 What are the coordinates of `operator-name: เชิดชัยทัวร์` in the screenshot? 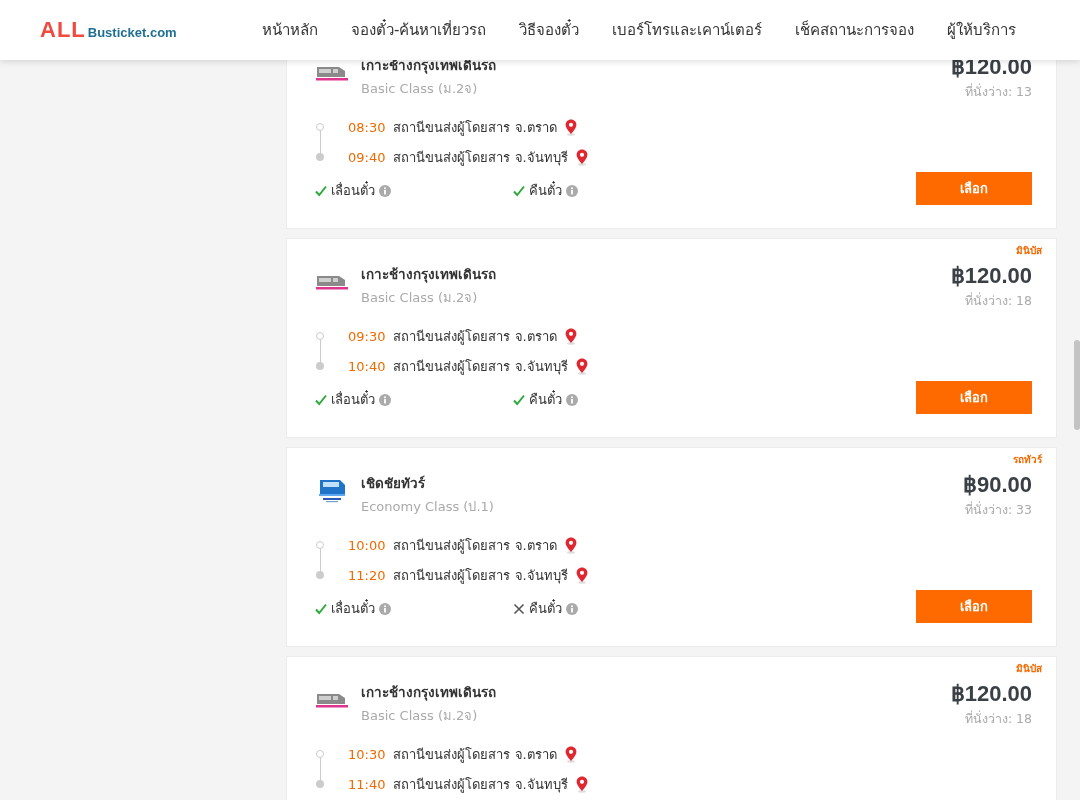 It's located at (393, 483).